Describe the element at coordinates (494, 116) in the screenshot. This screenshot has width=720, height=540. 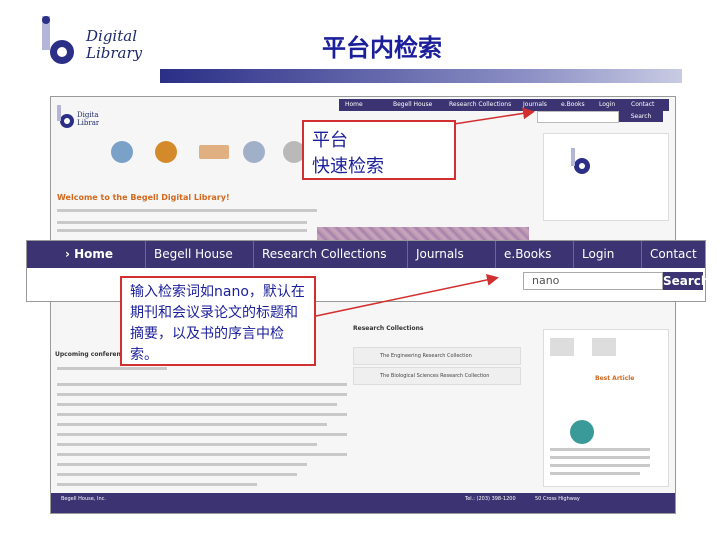
I see `arrow-to-top-search` at that location.